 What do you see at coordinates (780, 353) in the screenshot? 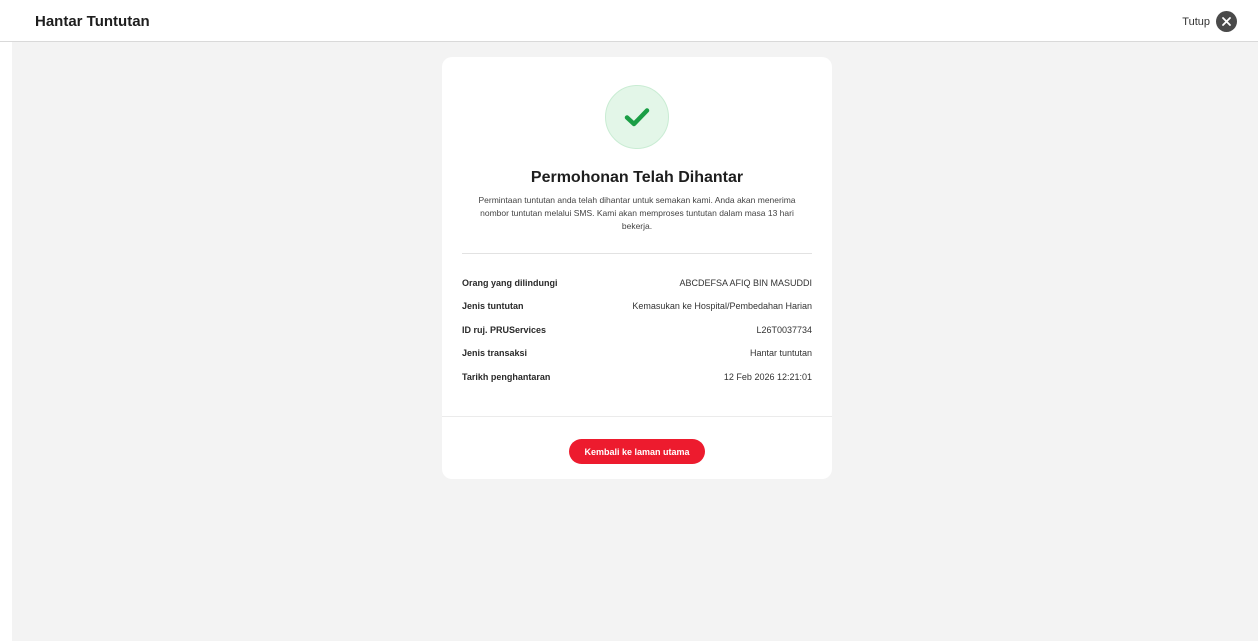
I see `detail-value: Hantar tuntutan` at bounding box center [780, 353].